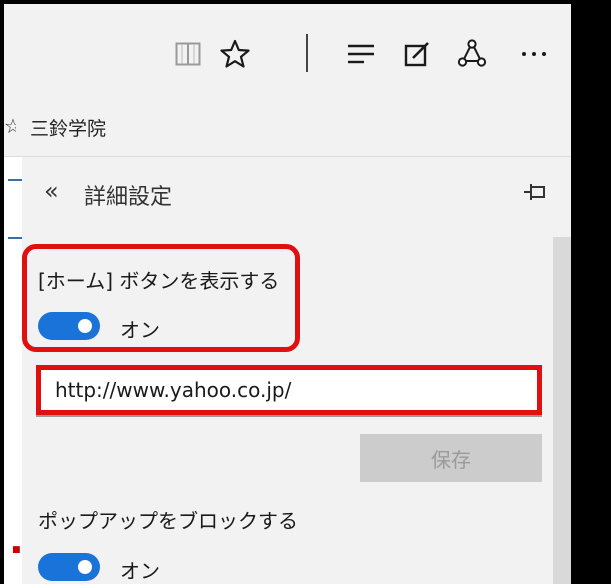 Image resolution: width=611 pixels, height=584 pixels. Describe the element at coordinates (535, 192) in the screenshot. I see `pin-icon` at that location.